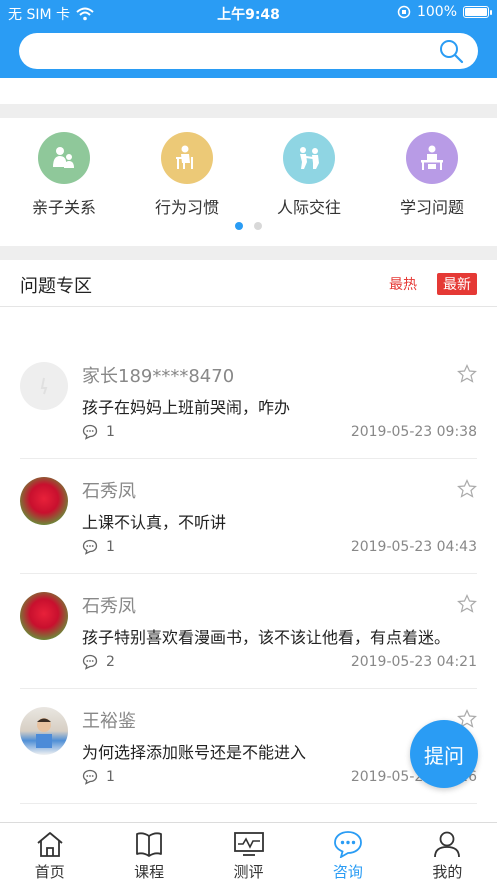 The height and width of the screenshot is (883, 497). What do you see at coordinates (436, 12) in the screenshot?
I see `battery-percent: 100%` at bounding box center [436, 12].